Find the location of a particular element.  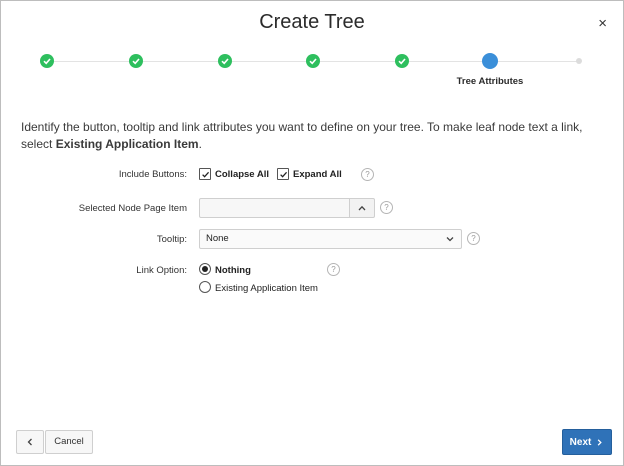

instructions-emphasis: Existing Application Item is located at coordinates (127, 144).